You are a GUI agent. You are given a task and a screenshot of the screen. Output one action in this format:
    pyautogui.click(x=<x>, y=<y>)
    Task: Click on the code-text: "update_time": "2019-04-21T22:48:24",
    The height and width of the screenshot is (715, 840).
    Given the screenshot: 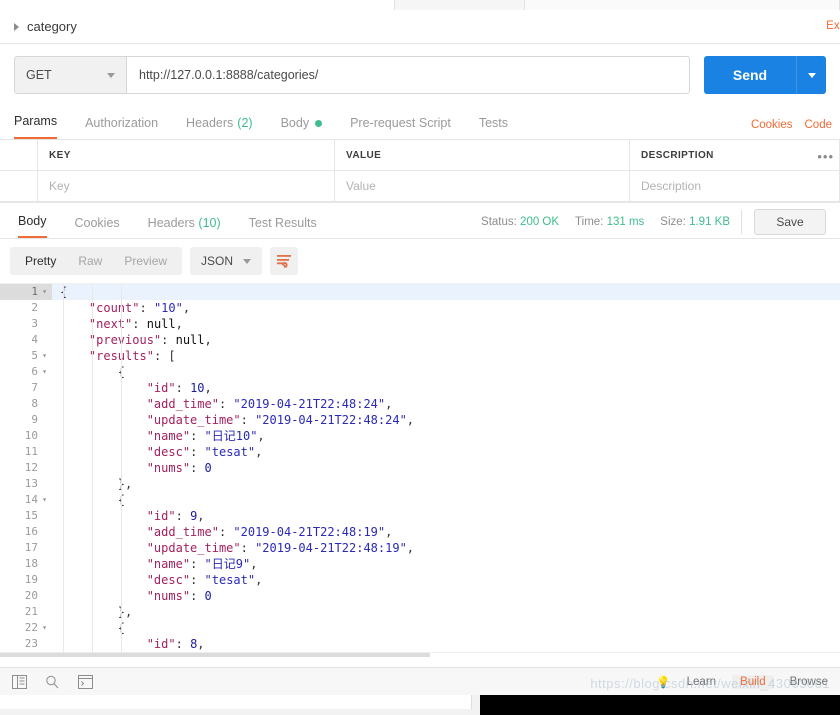 What is the action you would take?
    pyautogui.click(x=280, y=420)
    